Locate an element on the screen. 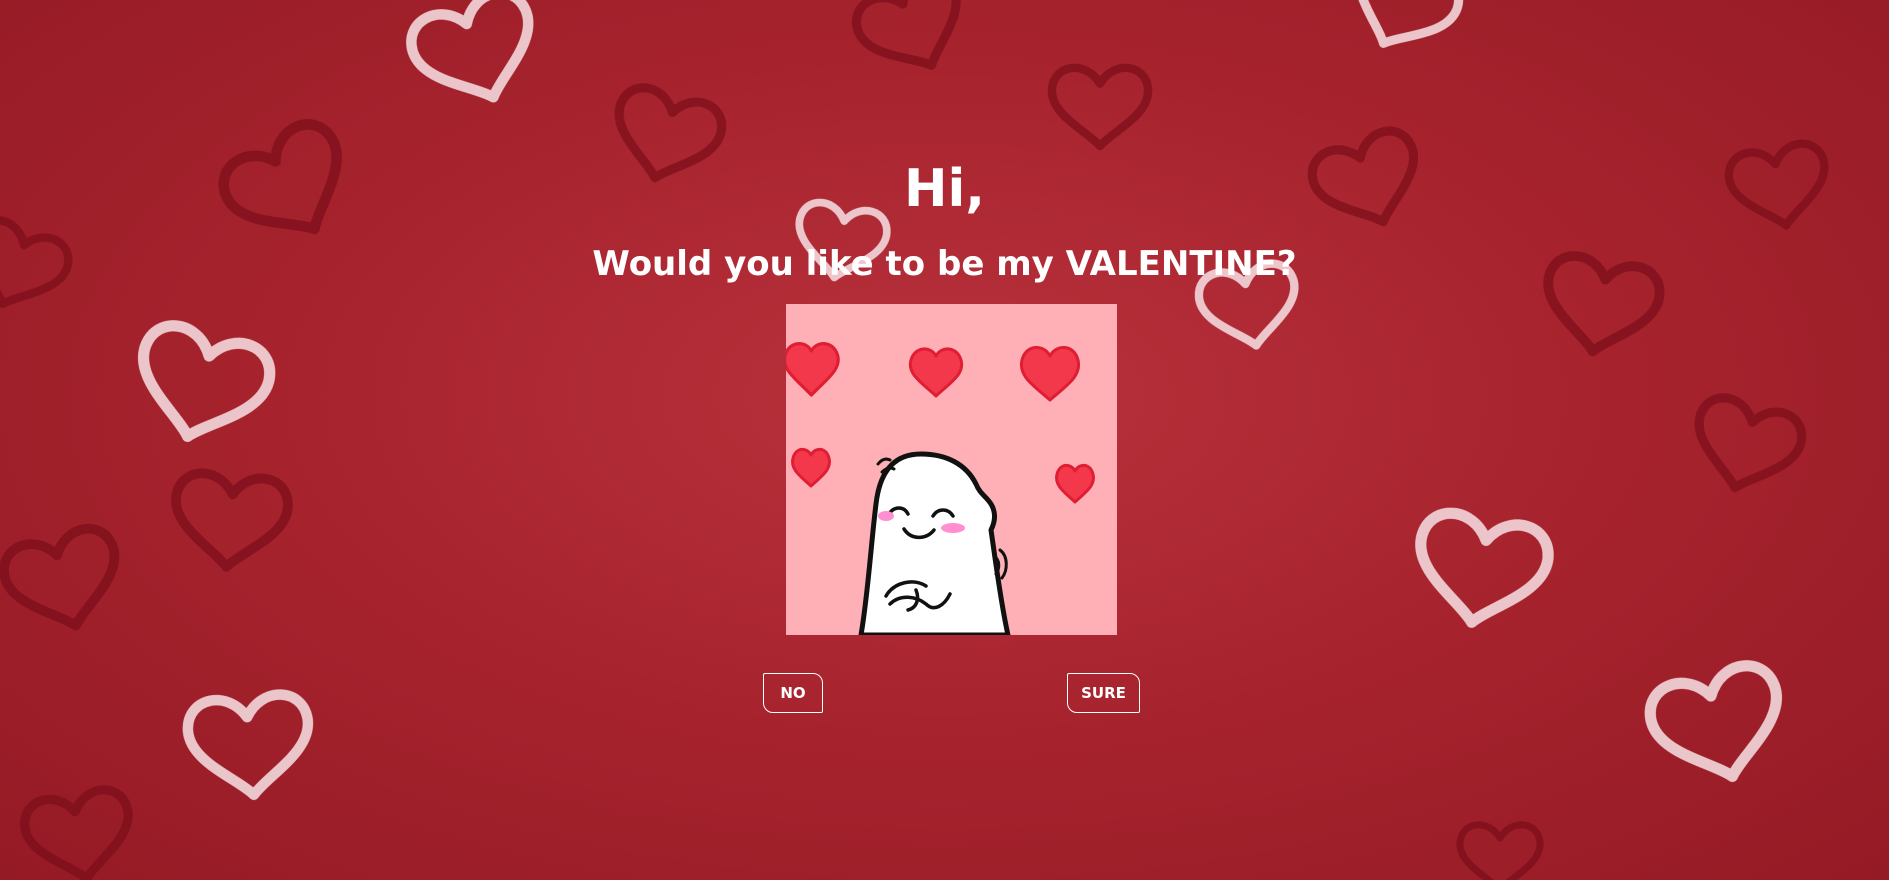  sure-button: SURE is located at coordinates (1103, 693).